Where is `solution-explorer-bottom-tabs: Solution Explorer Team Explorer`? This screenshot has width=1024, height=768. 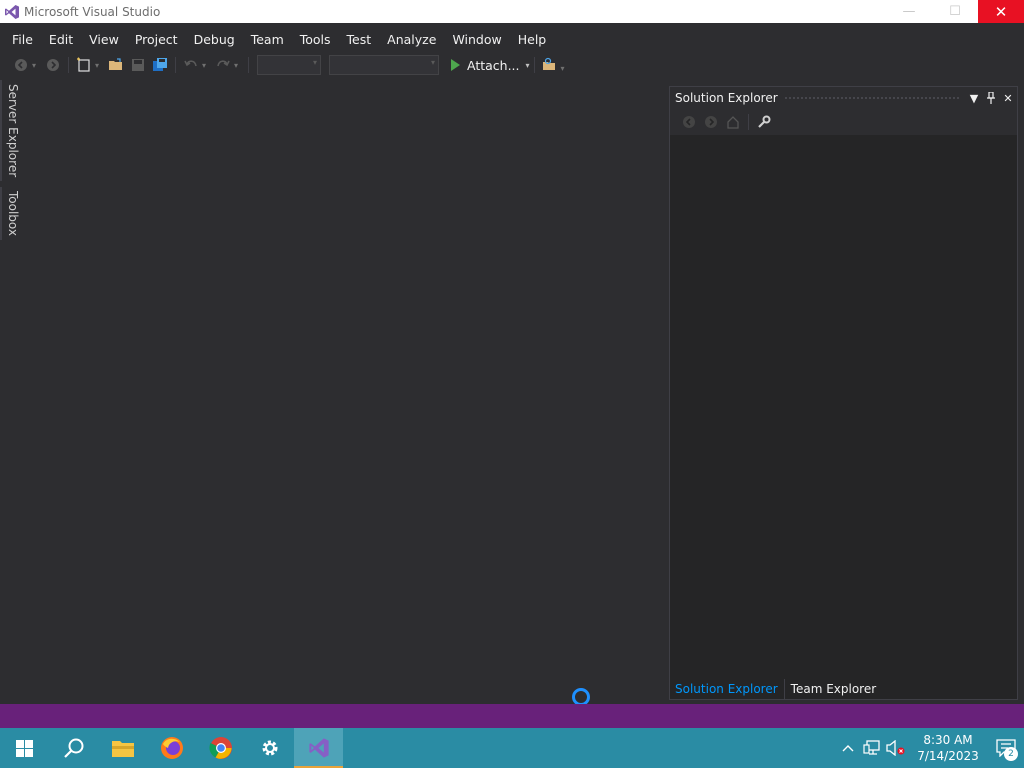 solution-explorer-bottom-tabs: Solution Explorer Team Explorer is located at coordinates (775, 689).